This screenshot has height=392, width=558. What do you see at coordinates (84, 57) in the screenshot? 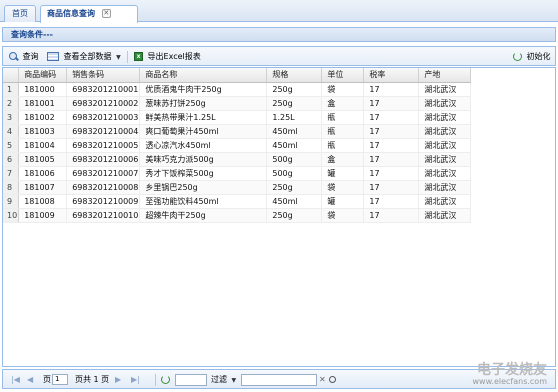
I see `view-all-button: 查看全部数据 ▼` at bounding box center [84, 57].